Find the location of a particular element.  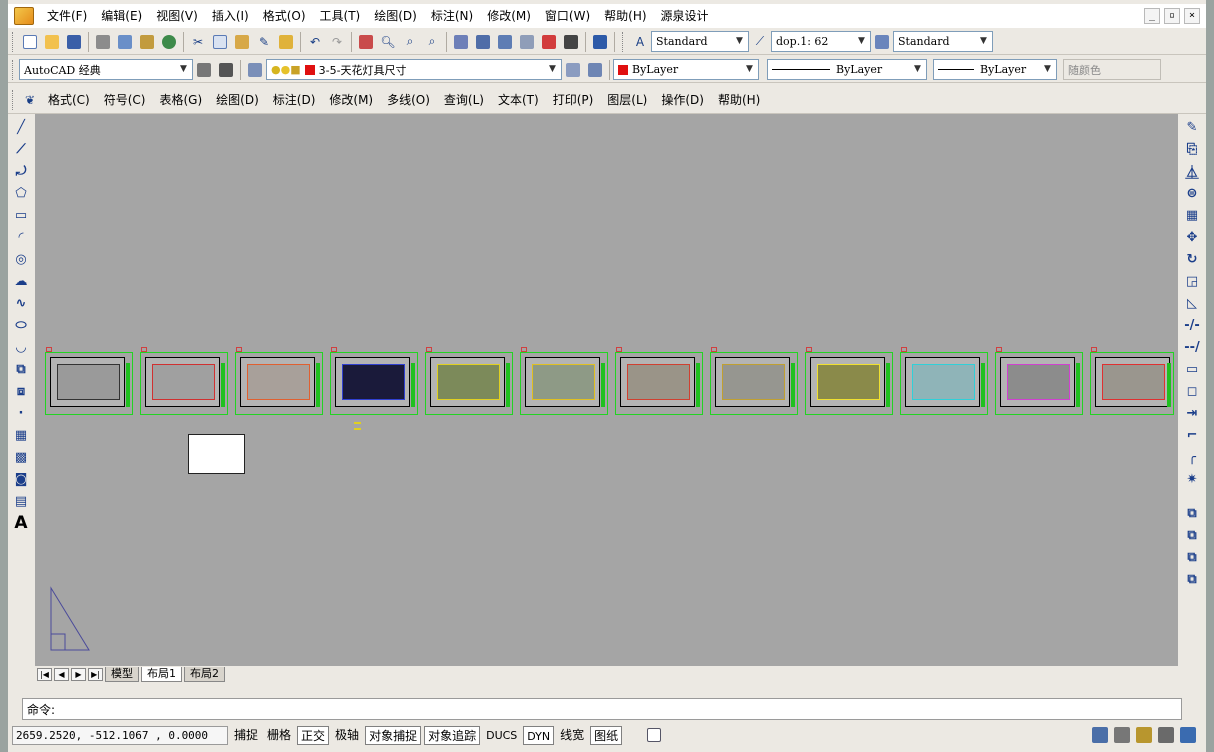

erase-icon: ✎ is located at coordinates (1192, 127).